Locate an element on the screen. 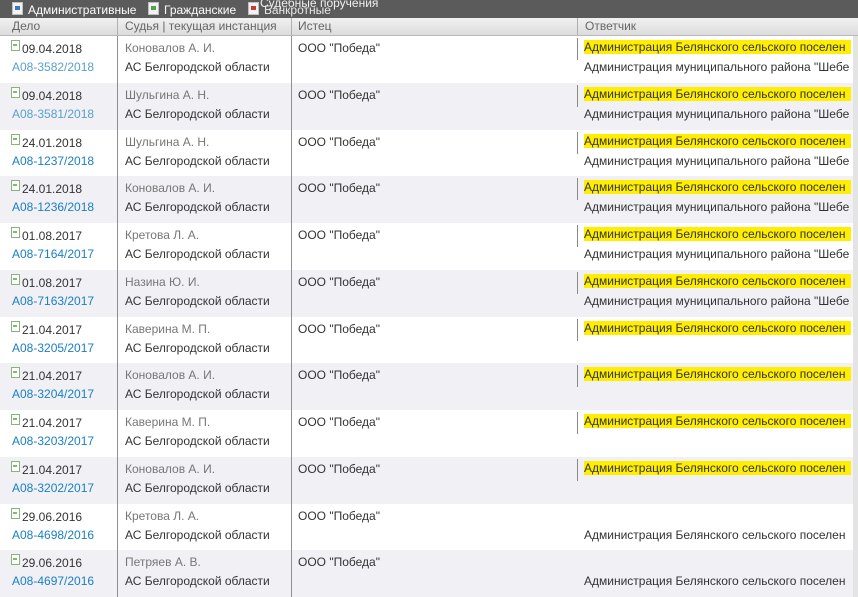 The image size is (858, 597). case-number-link: А08-3203/2017 is located at coordinates (53, 441).